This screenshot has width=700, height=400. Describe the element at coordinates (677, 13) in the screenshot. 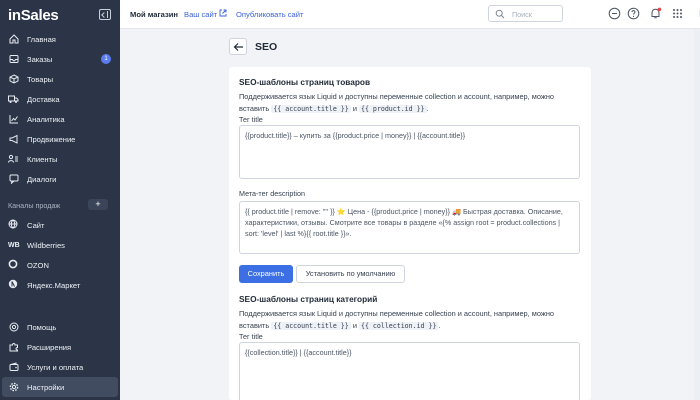

I see `apps-grid-icon` at that location.